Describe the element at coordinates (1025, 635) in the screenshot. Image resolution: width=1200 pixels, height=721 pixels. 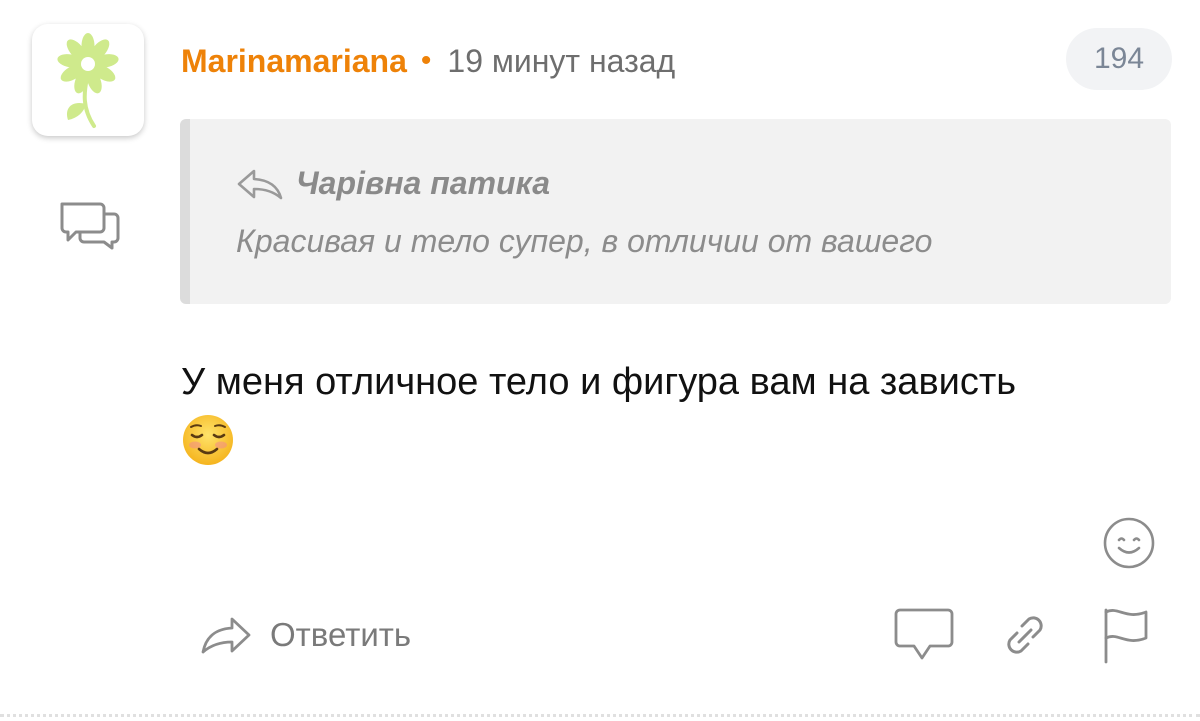
I see `link-icon` at that location.